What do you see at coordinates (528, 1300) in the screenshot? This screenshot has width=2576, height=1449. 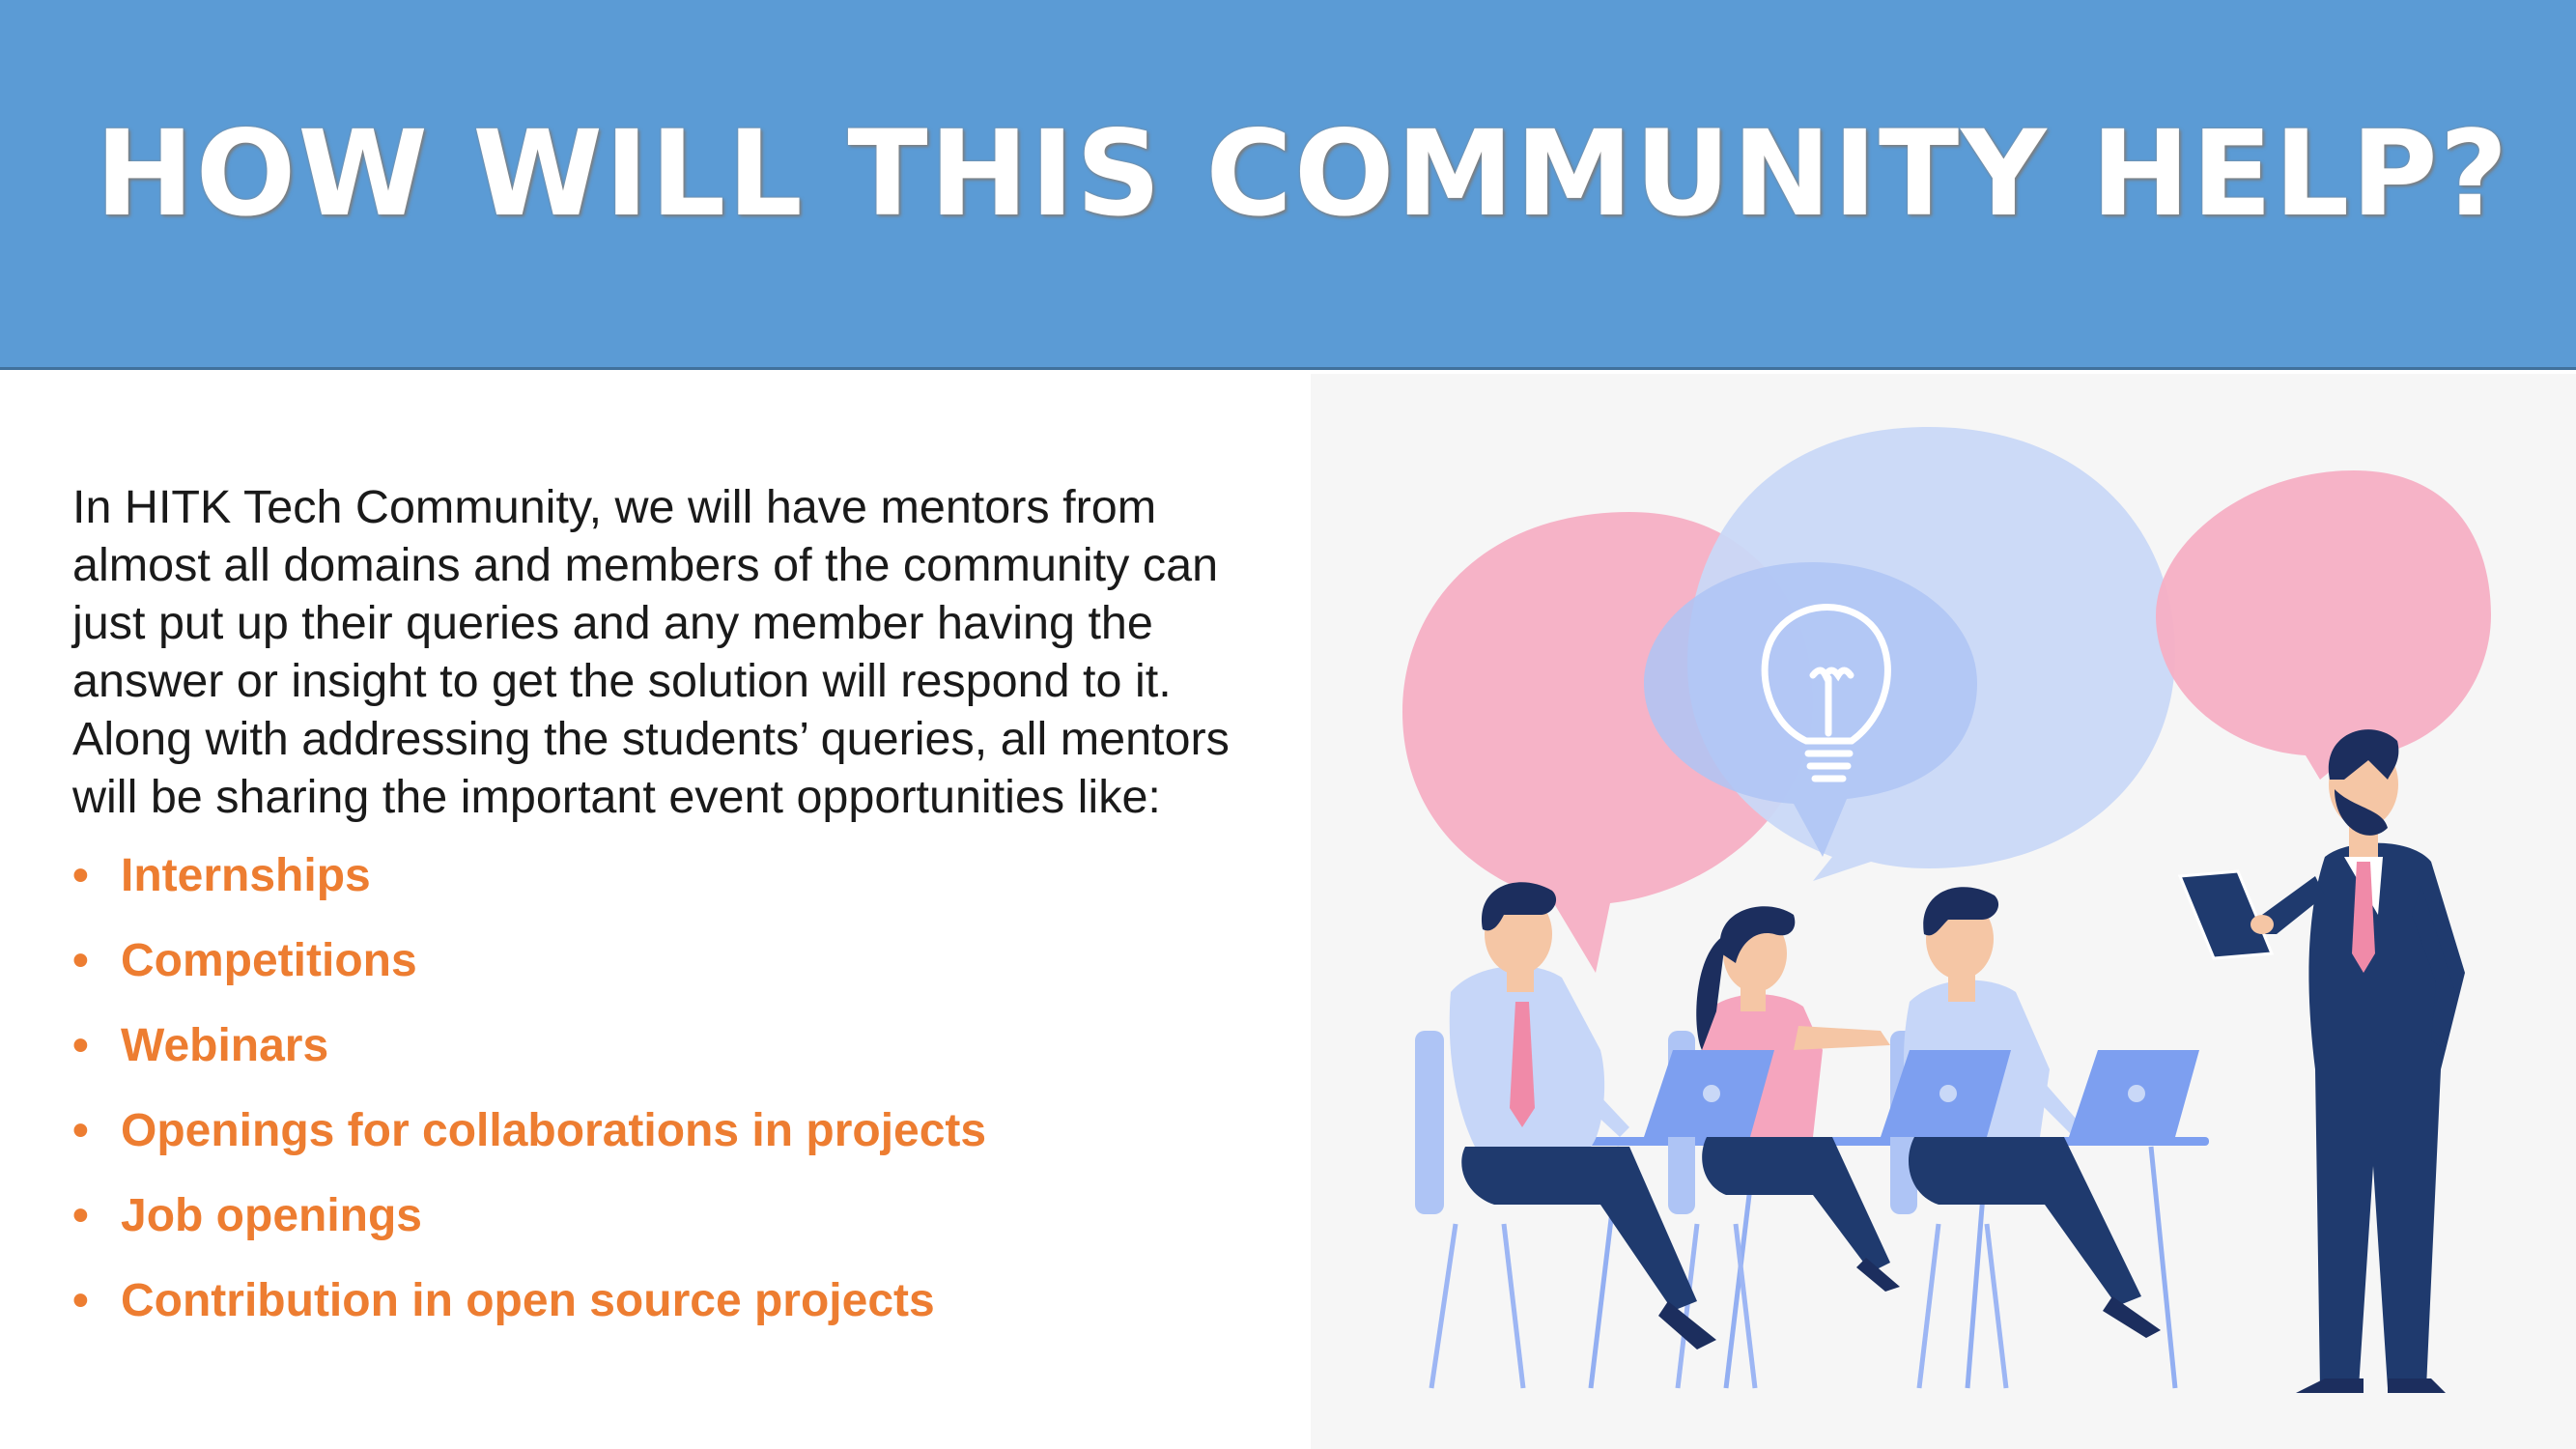 I see `list-item-label: Contribution in open source projects` at bounding box center [528, 1300].